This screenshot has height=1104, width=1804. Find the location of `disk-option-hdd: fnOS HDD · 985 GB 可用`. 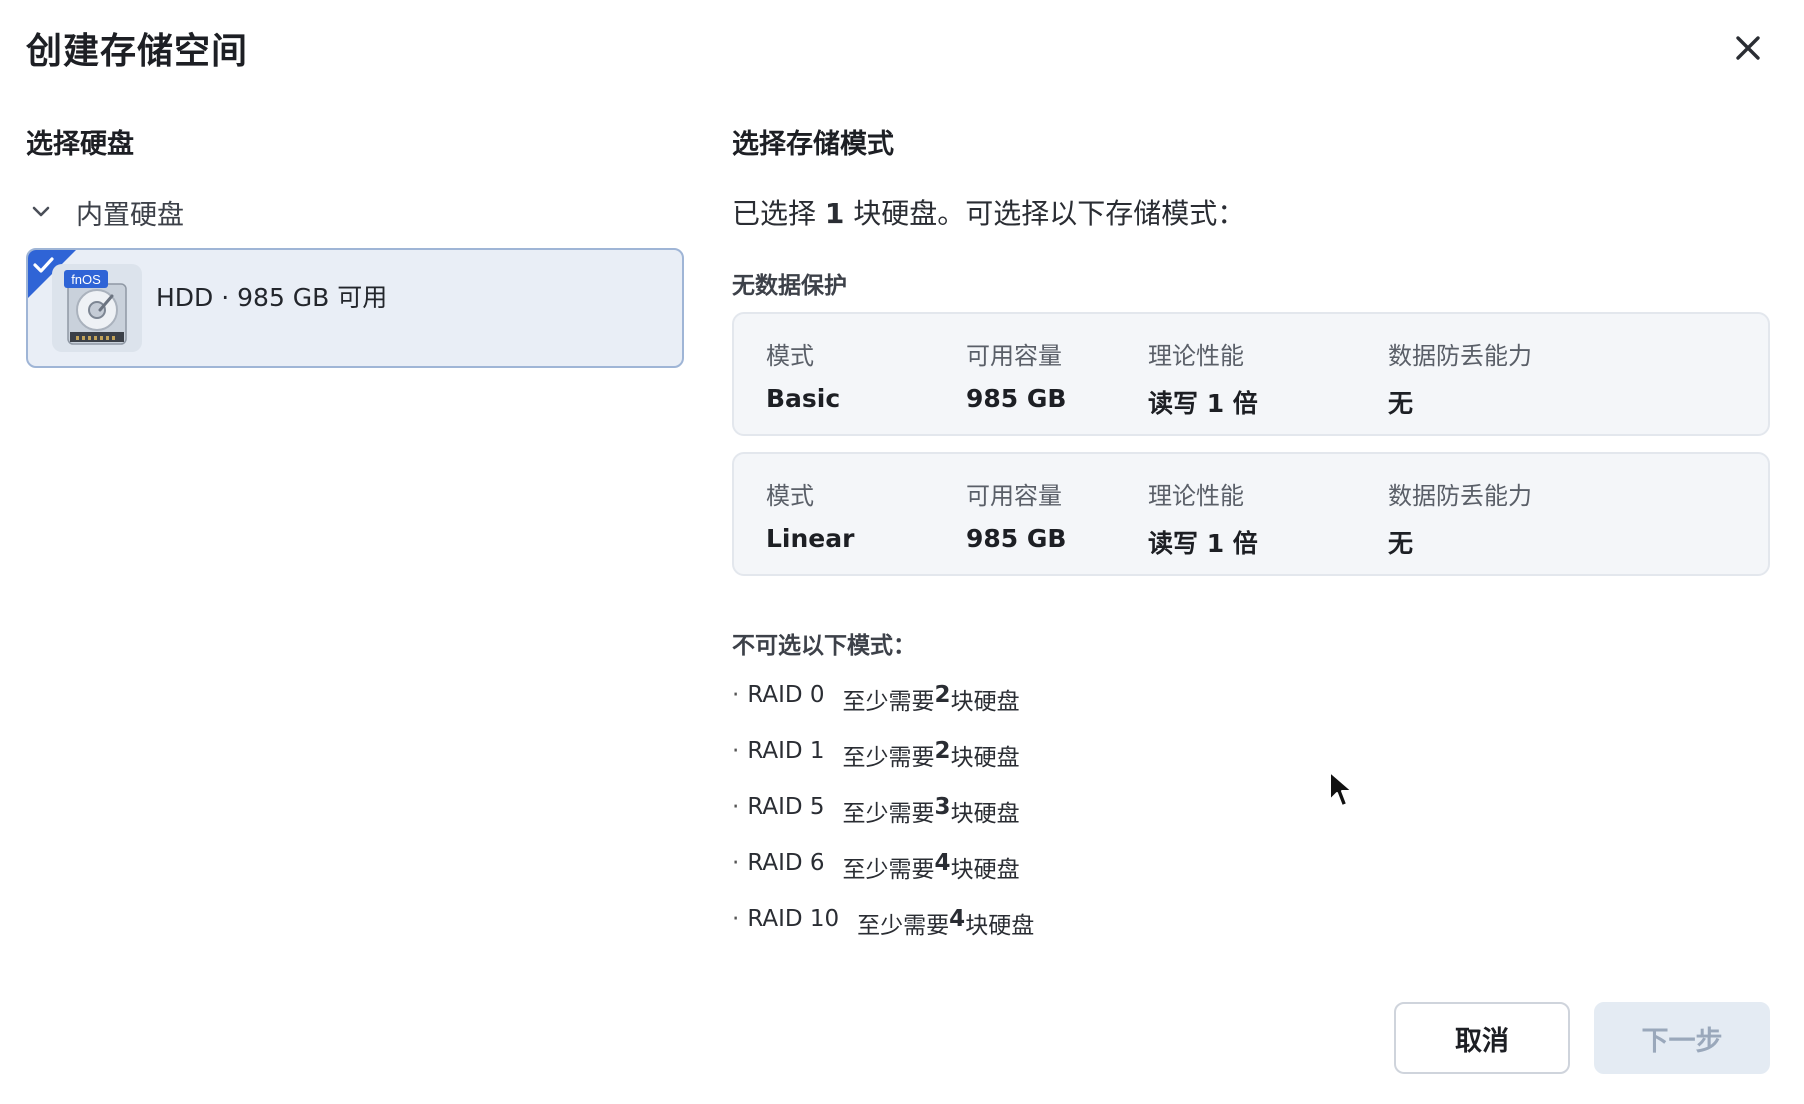

disk-option-hdd: fnOS HDD · 985 GB 可用 is located at coordinates (355, 308).